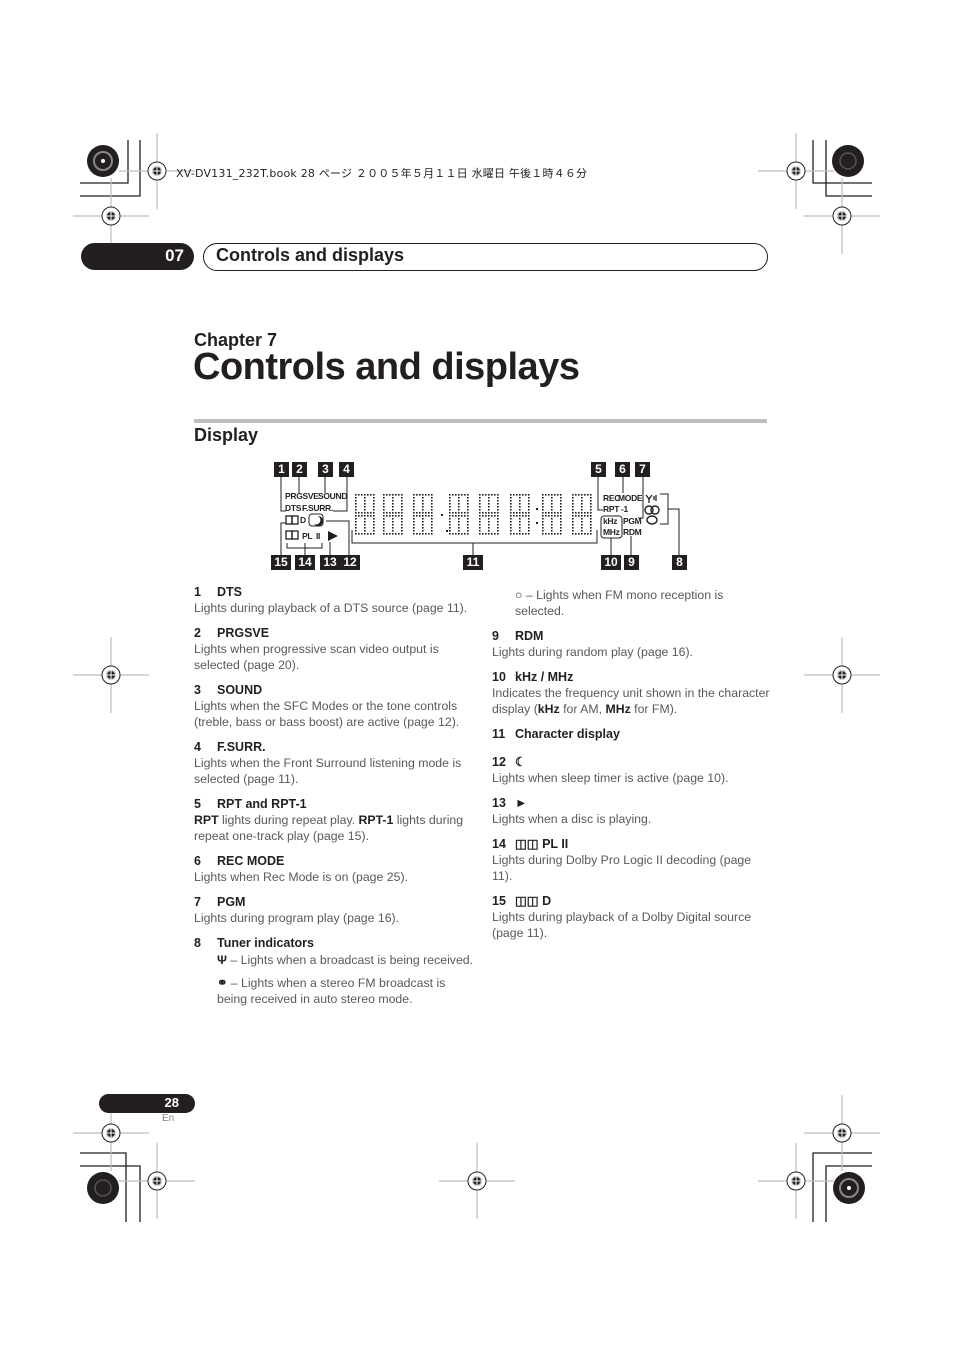 Image resolution: width=954 pixels, height=1351 pixels. What do you see at coordinates (307, 536) in the screenshot?
I see `lcd-pl: PL` at bounding box center [307, 536].